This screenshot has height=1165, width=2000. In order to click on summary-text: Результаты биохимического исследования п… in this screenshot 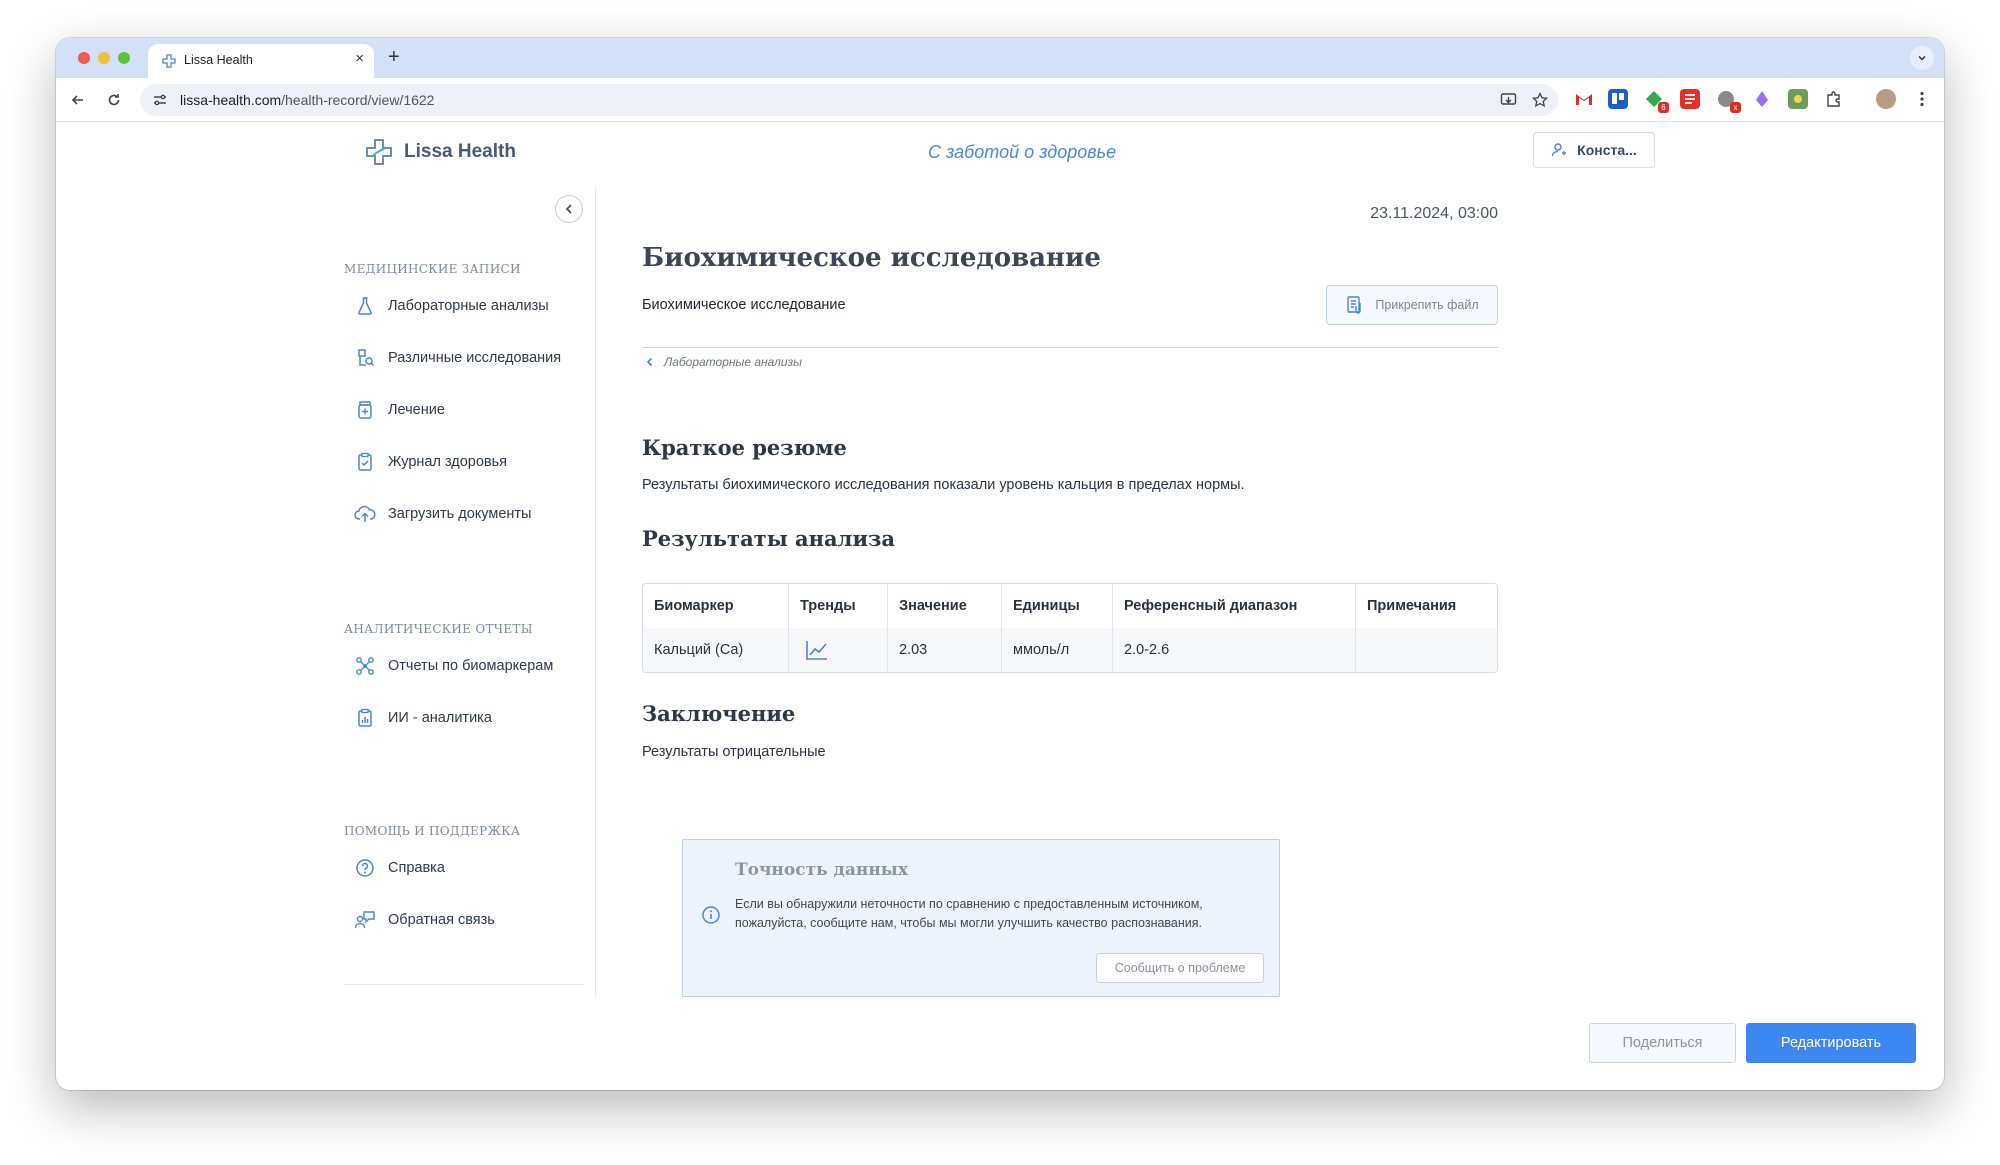, I will do `click(943, 485)`.